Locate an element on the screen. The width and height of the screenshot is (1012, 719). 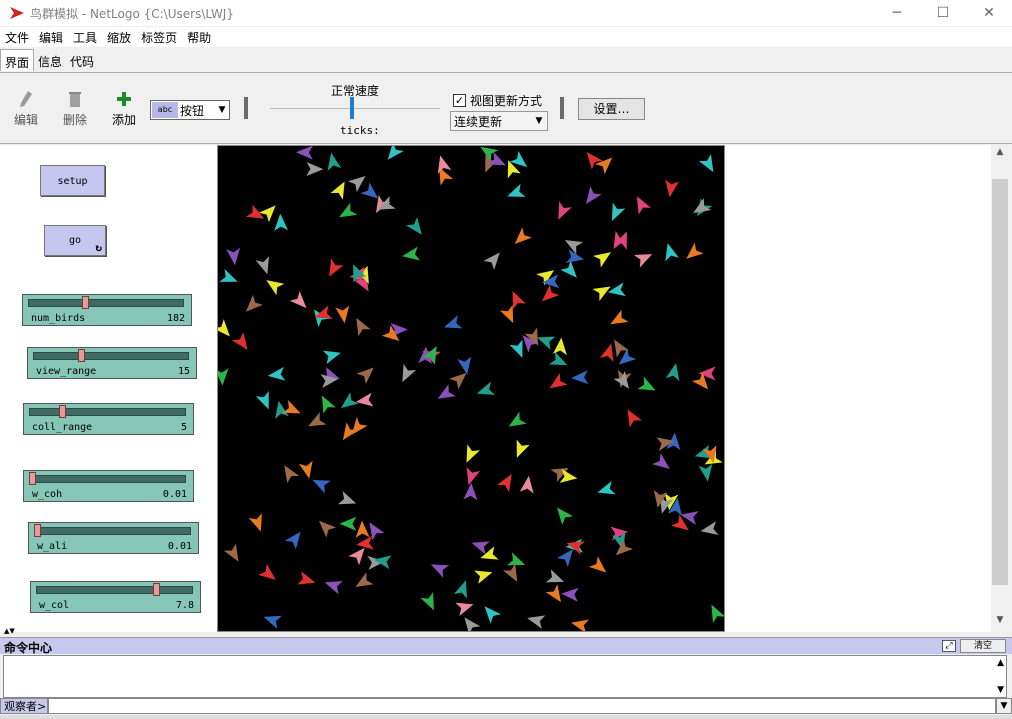
menu-zoom: 缩放 is located at coordinates (119, 37).